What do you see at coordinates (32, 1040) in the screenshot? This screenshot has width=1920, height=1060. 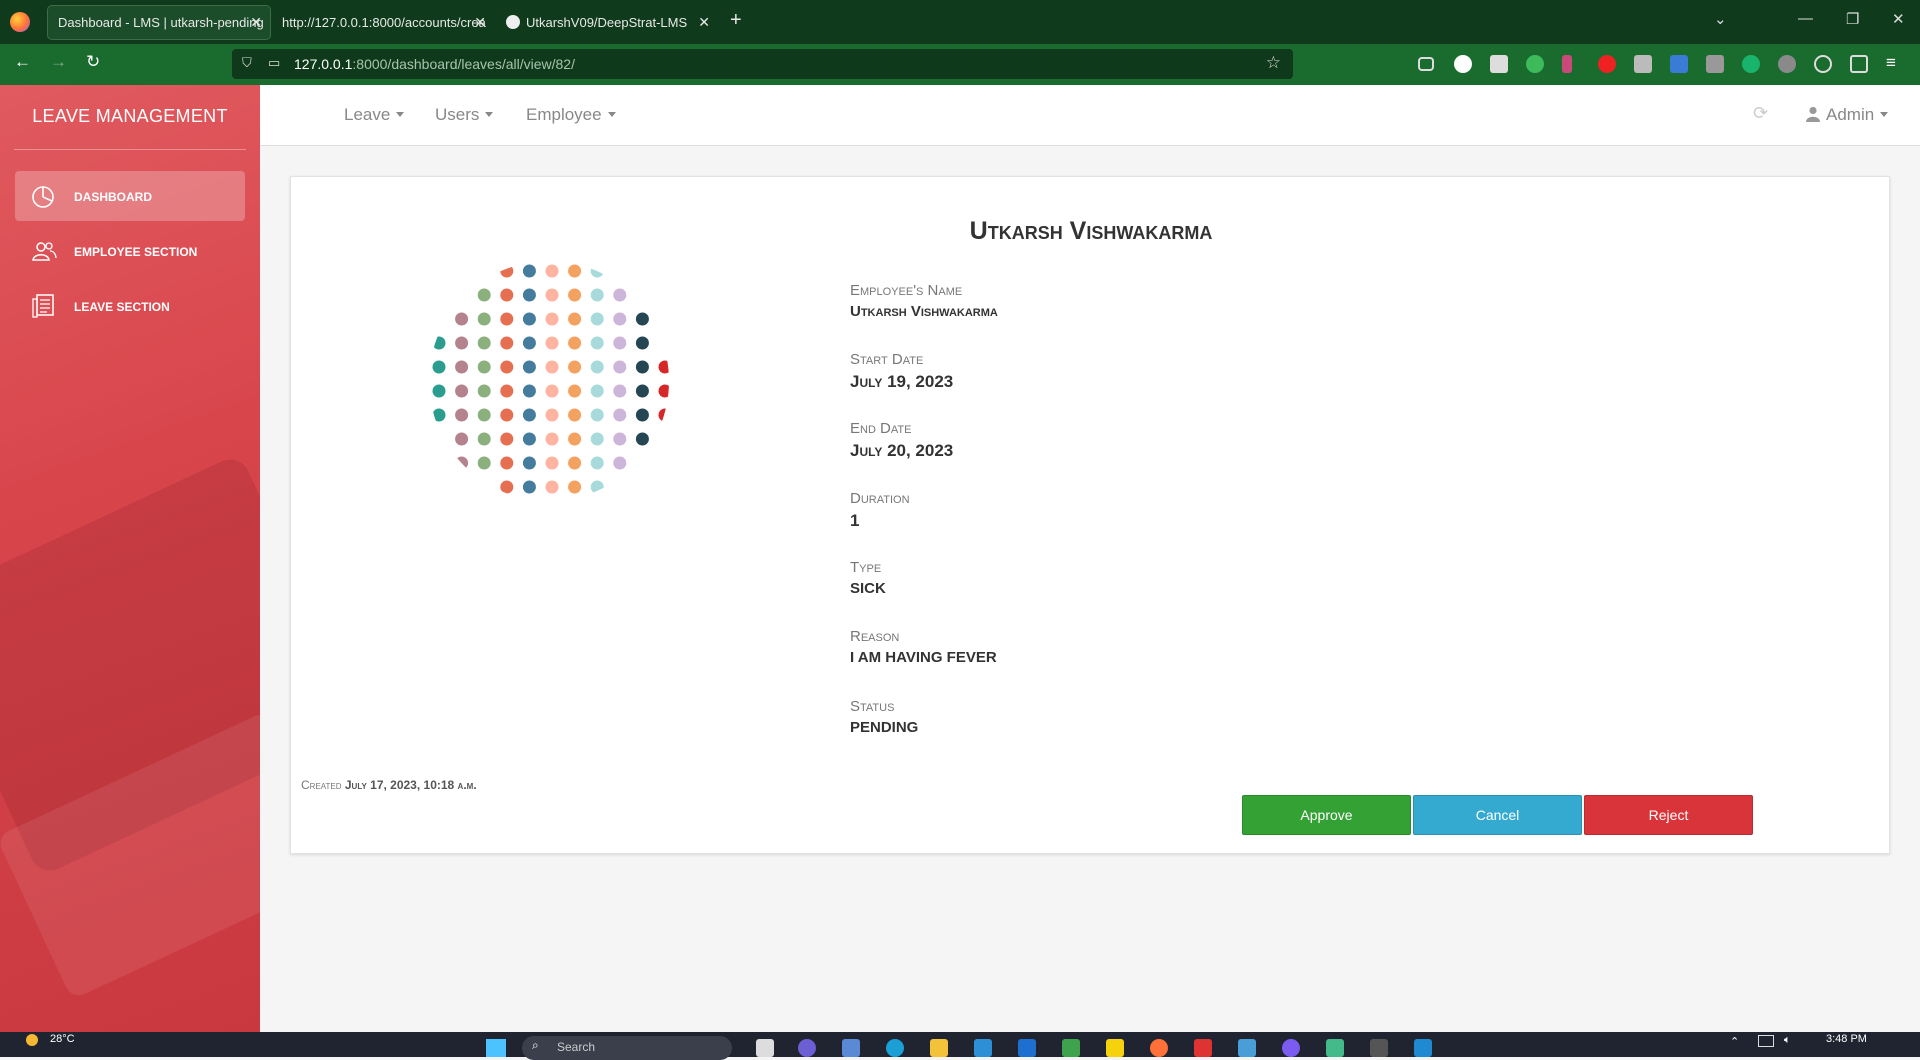 I see `weather-icon` at bounding box center [32, 1040].